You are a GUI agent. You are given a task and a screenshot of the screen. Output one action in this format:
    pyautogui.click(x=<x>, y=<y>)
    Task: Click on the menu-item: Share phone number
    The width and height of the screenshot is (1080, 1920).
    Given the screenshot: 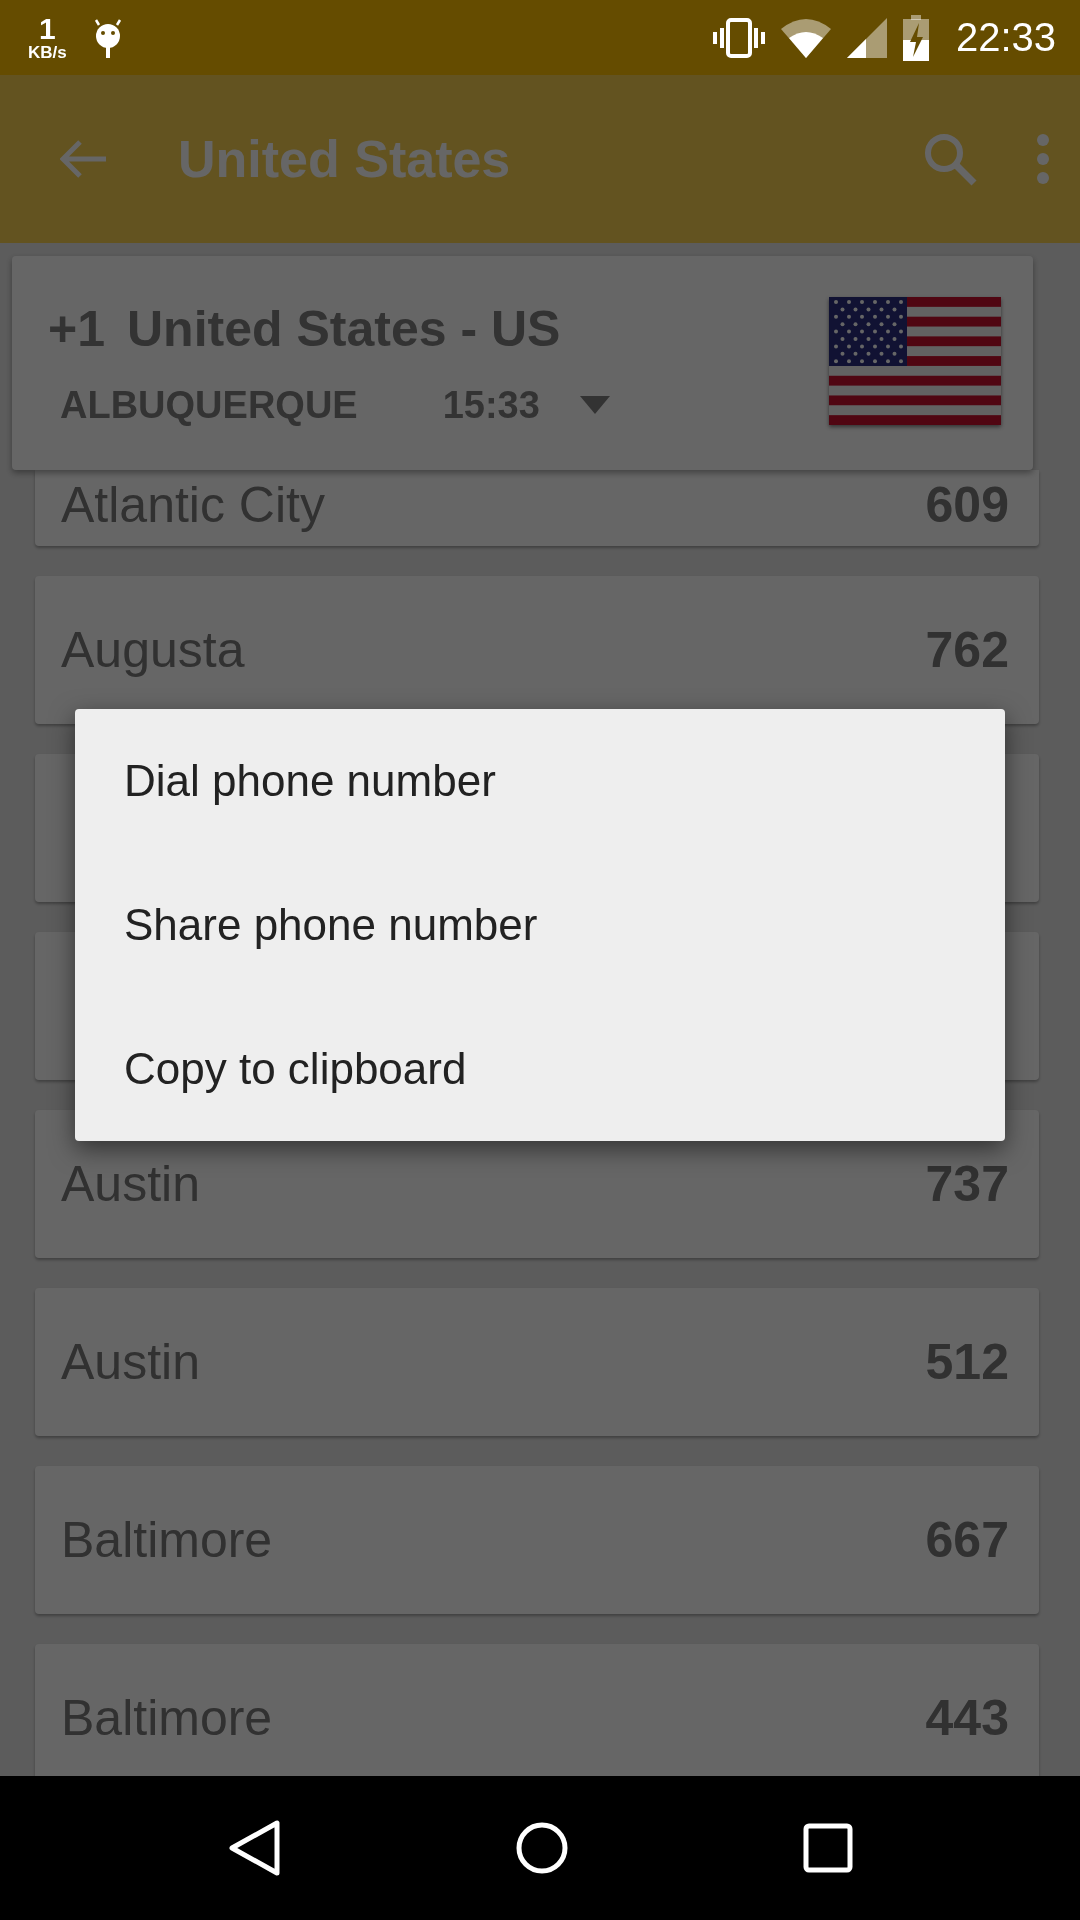 What is the action you would take?
    pyautogui.click(x=540, y=925)
    